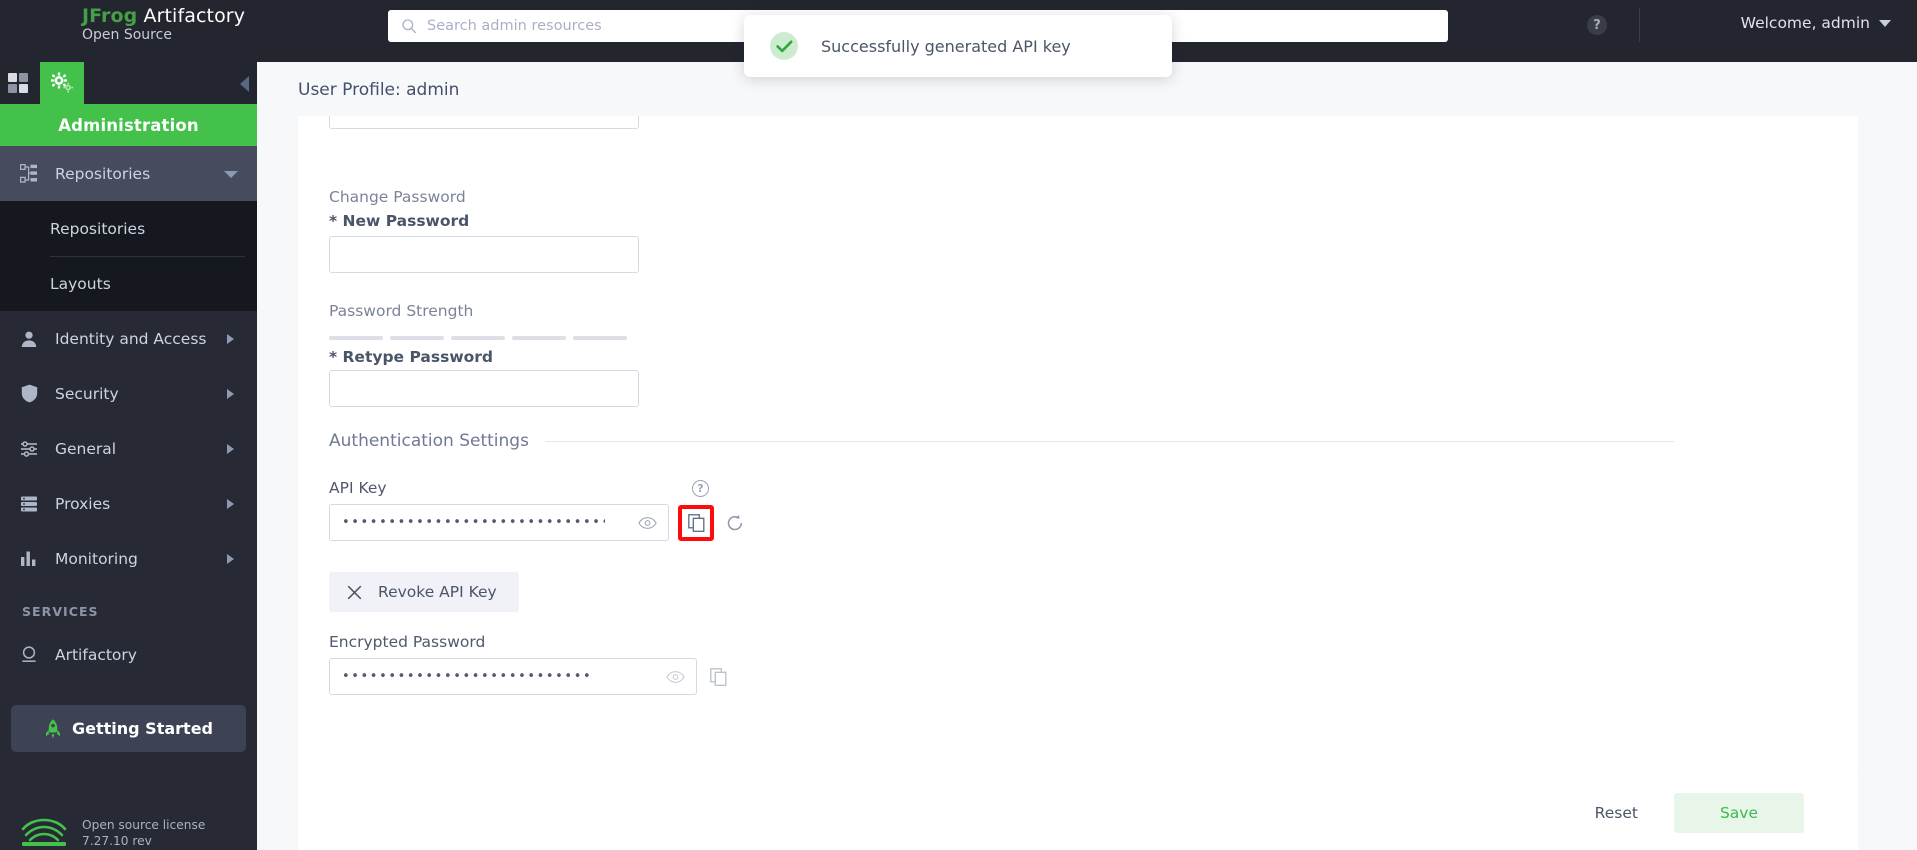  What do you see at coordinates (80, 283) in the screenshot?
I see `sidebar-subitem-label: Layouts` at bounding box center [80, 283].